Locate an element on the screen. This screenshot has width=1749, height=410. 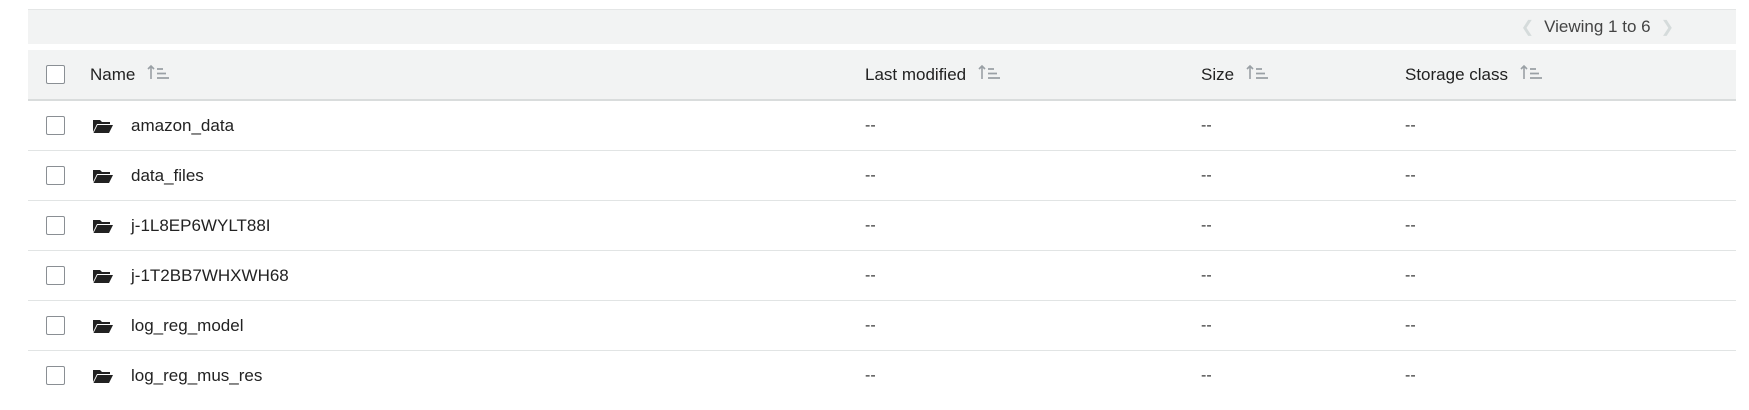
object-name-link: j-1T2BB7WHXWH68 is located at coordinates (210, 276).